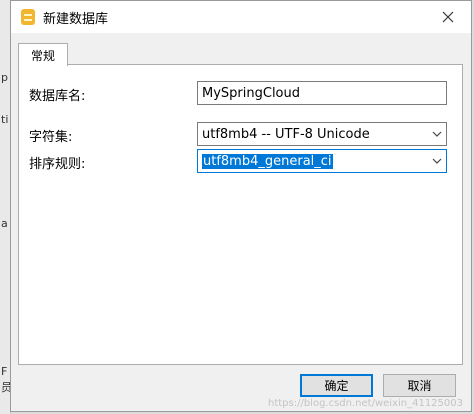 This screenshot has height=414, width=474. I want to click on cancel-button: 取消, so click(419, 385).